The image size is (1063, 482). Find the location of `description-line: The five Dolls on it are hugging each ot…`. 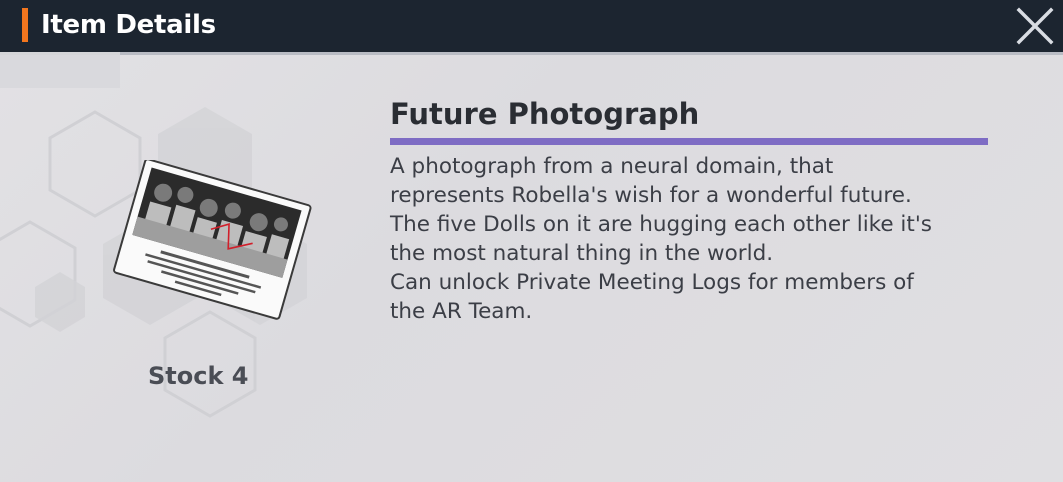

description-line: The five Dolls on it are hugging each ot… is located at coordinates (661, 224).